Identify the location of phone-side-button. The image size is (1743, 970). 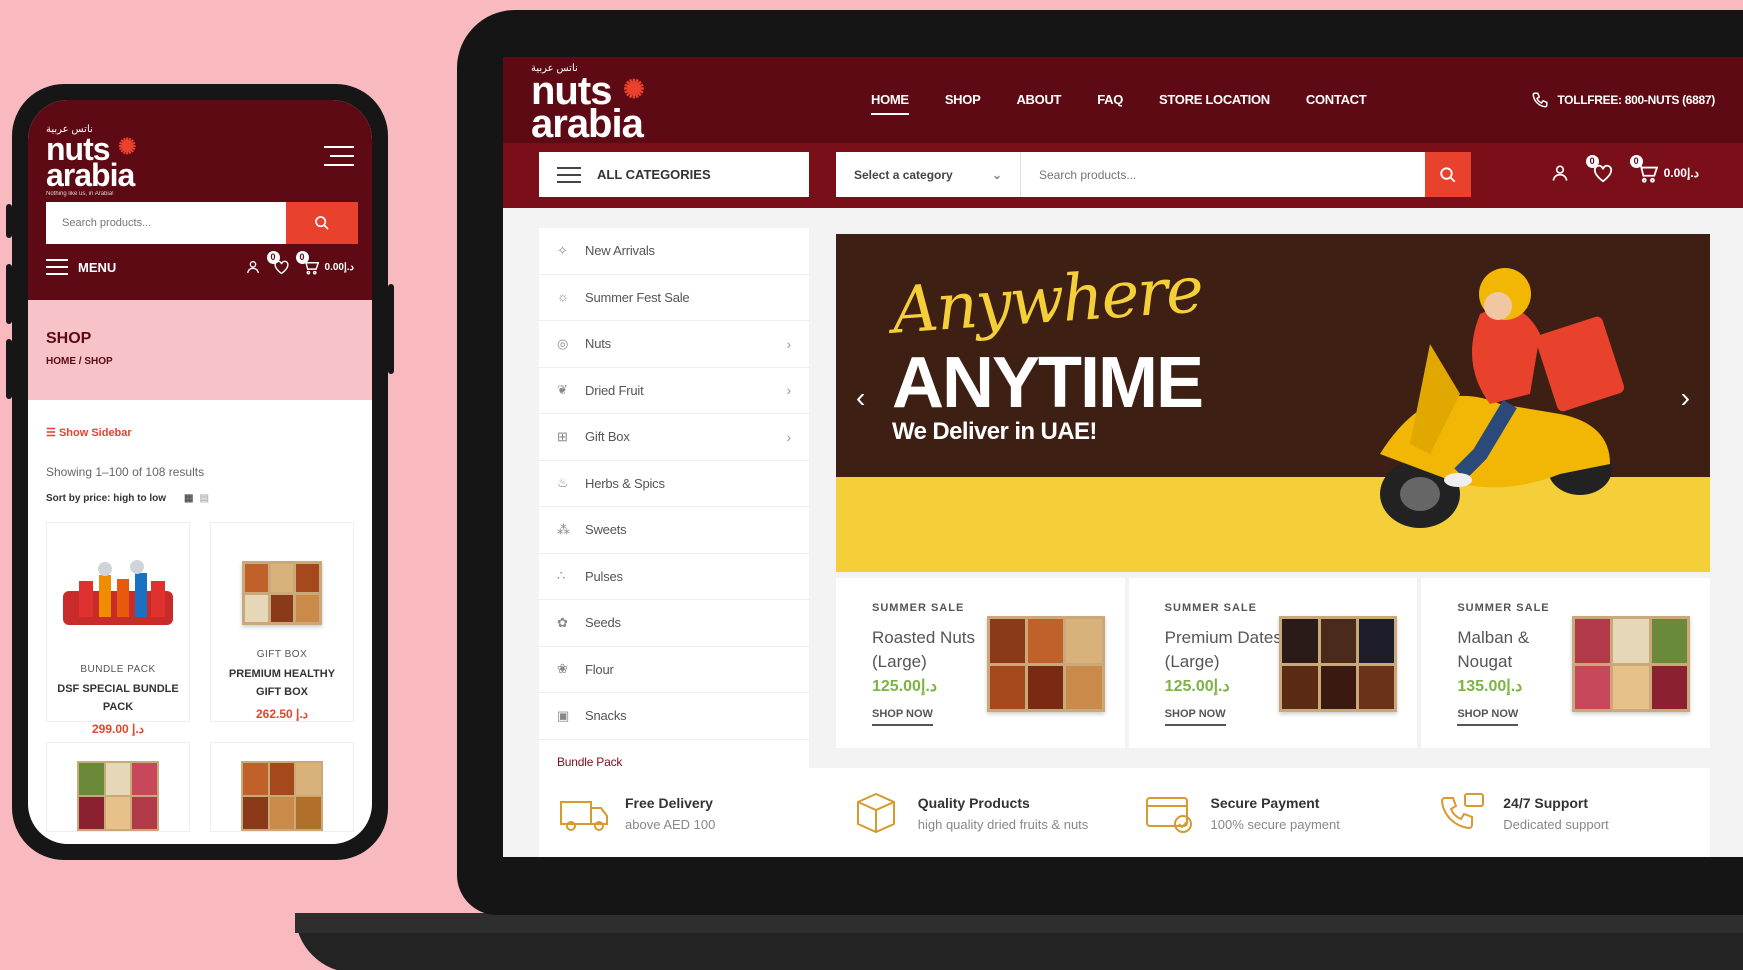
(9, 221).